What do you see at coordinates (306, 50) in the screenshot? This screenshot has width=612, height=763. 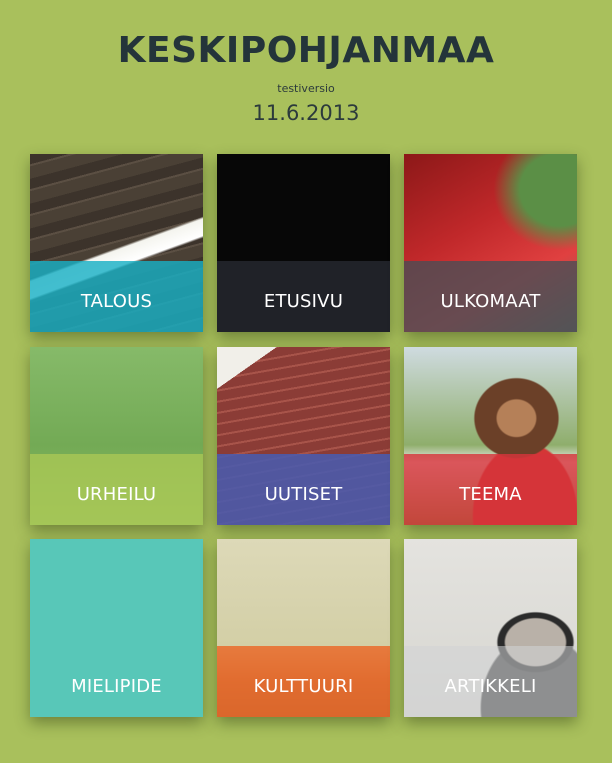 I see `page-title: KESKIPOHJANMAA` at bounding box center [306, 50].